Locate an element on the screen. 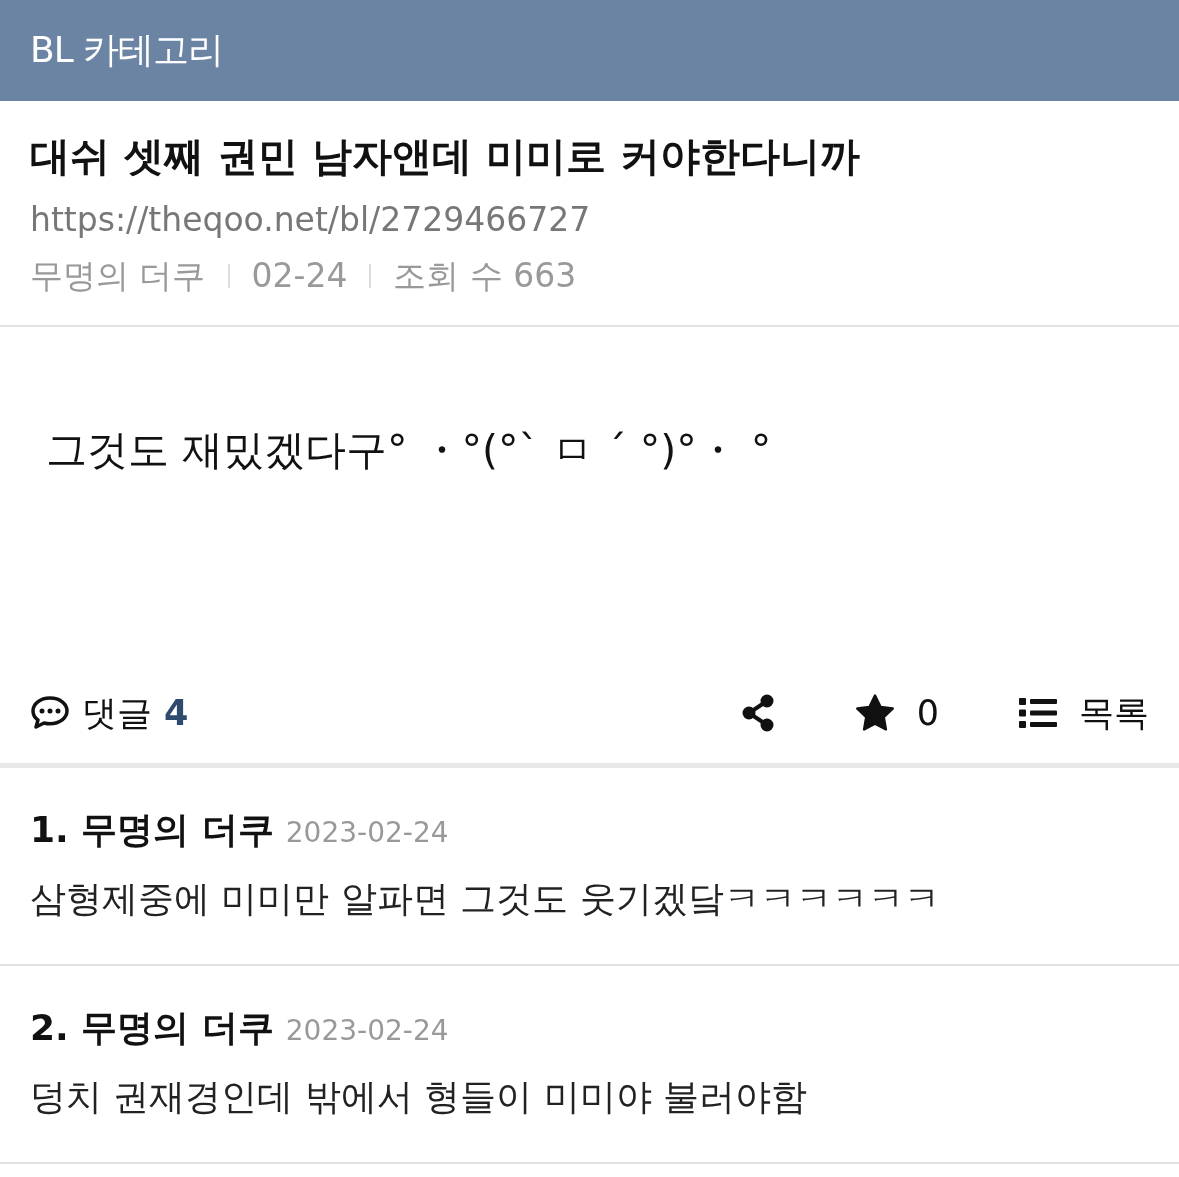  star-icon is located at coordinates (874, 713).